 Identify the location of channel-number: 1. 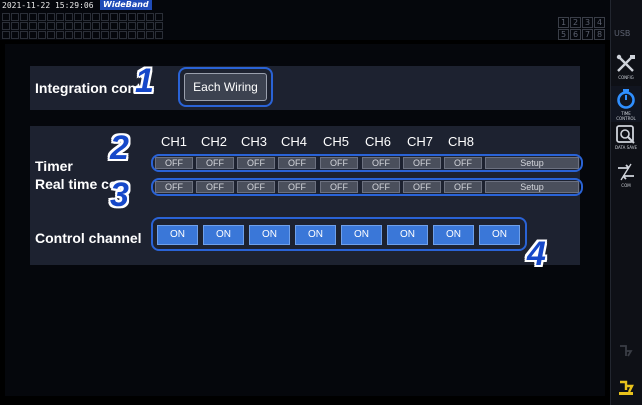
(563, 22).